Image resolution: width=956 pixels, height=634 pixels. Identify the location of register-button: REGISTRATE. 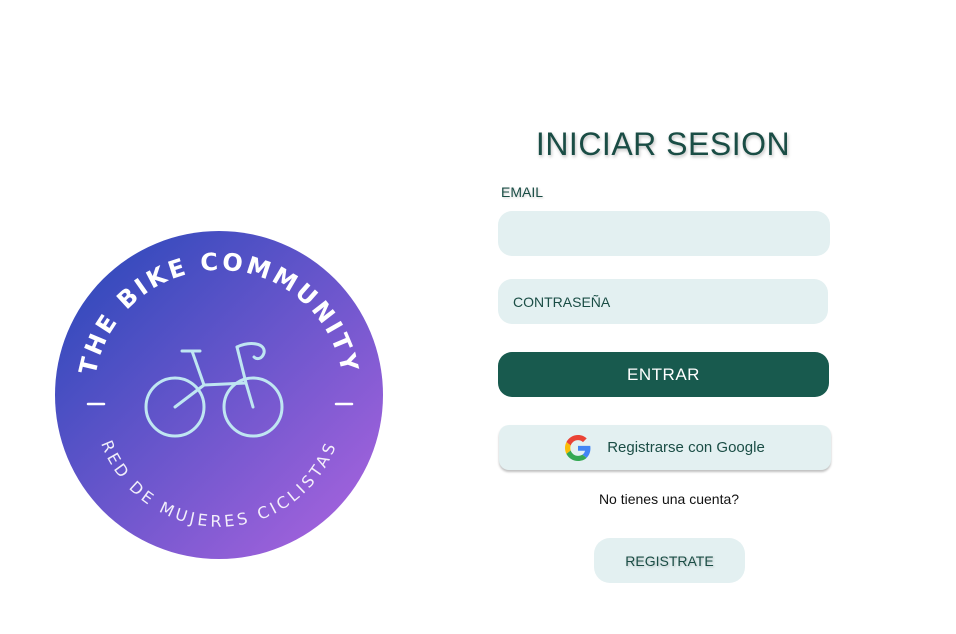
(669, 560).